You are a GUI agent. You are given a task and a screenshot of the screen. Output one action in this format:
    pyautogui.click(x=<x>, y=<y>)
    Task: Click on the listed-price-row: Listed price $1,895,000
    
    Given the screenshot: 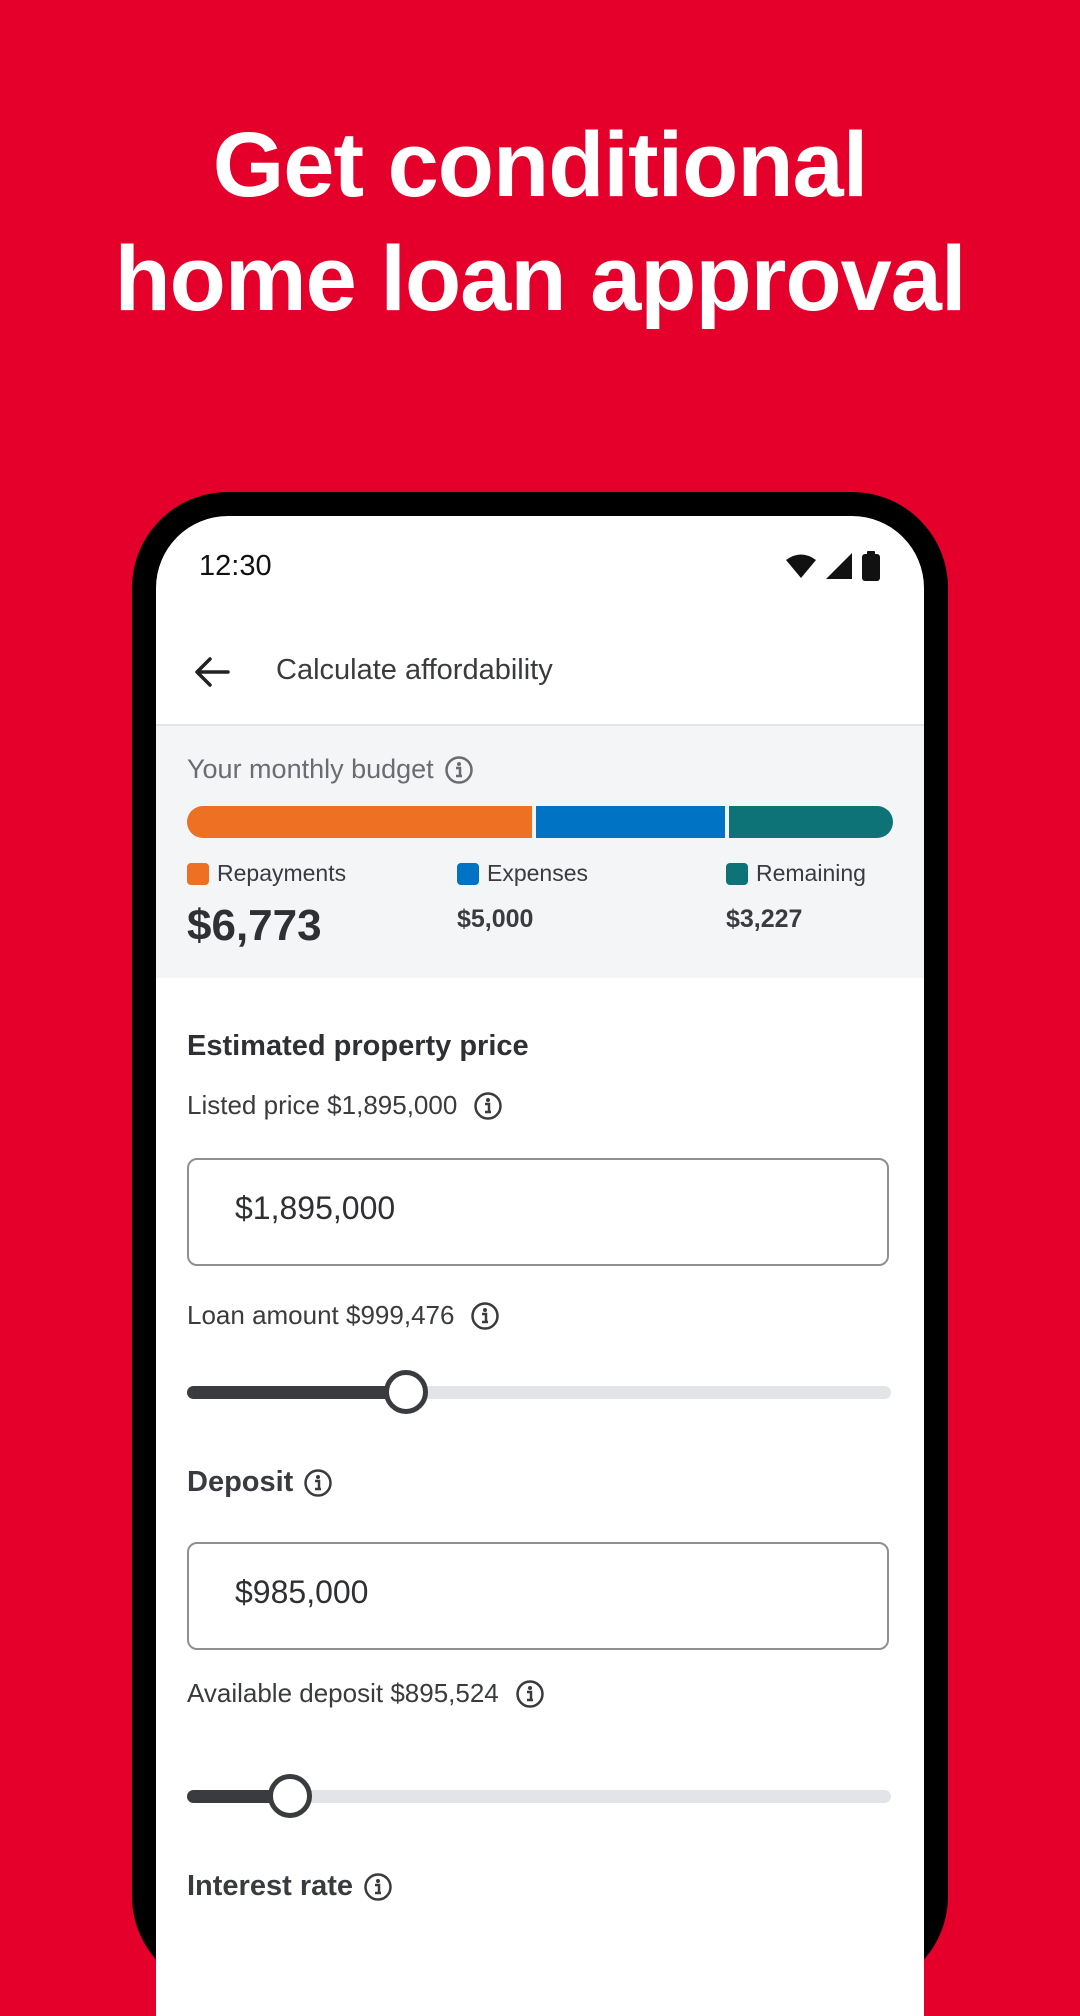 What is the action you would take?
    pyautogui.click(x=345, y=1105)
    